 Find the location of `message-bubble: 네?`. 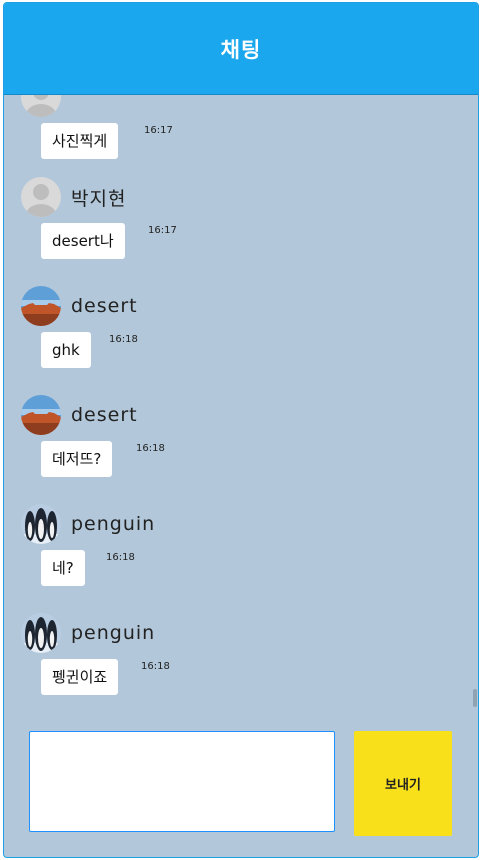

message-bubble: 네? is located at coordinates (63, 568).